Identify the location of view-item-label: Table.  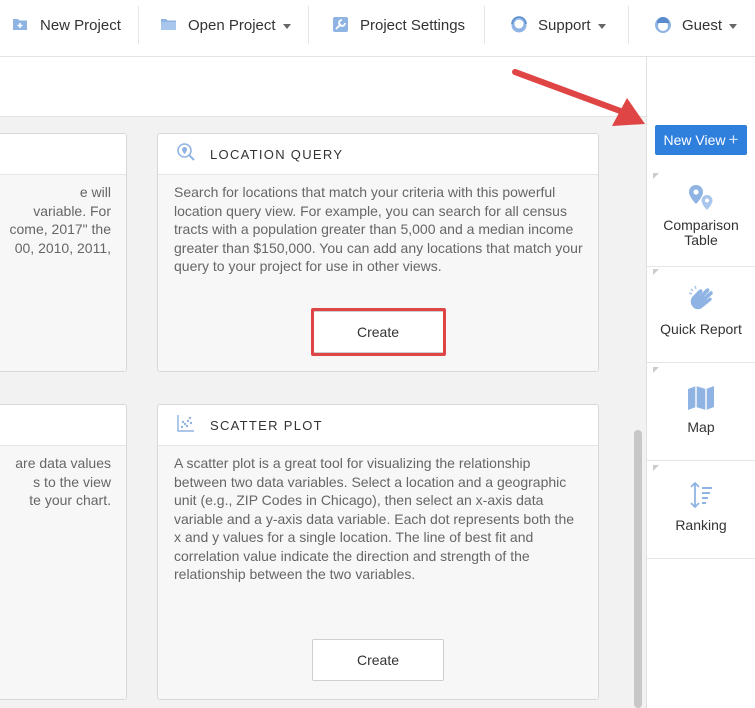
(701, 240).